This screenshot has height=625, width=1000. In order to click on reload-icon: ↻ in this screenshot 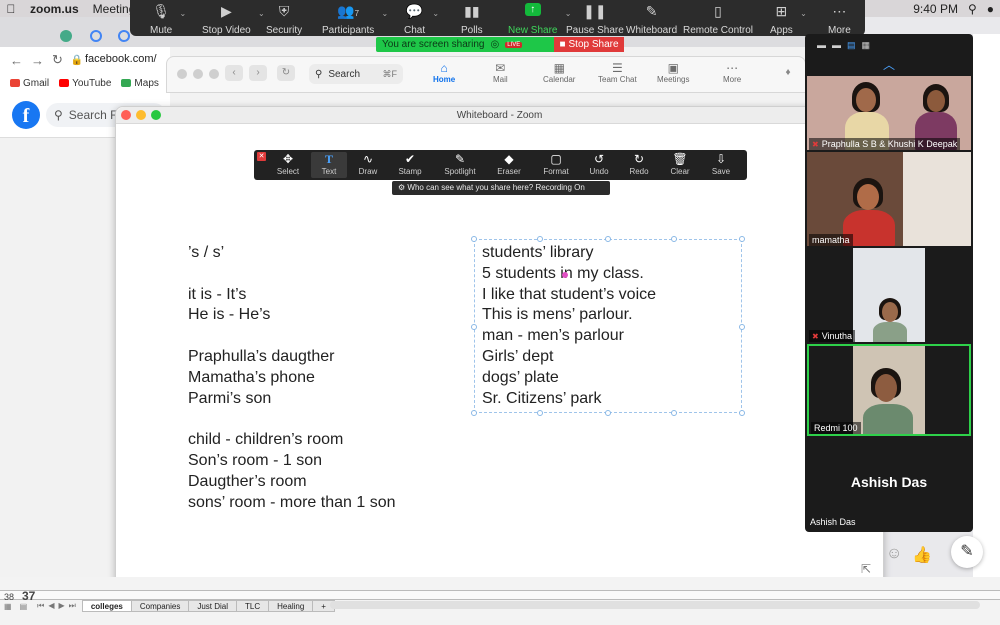, I will do `click(57, 60)`.